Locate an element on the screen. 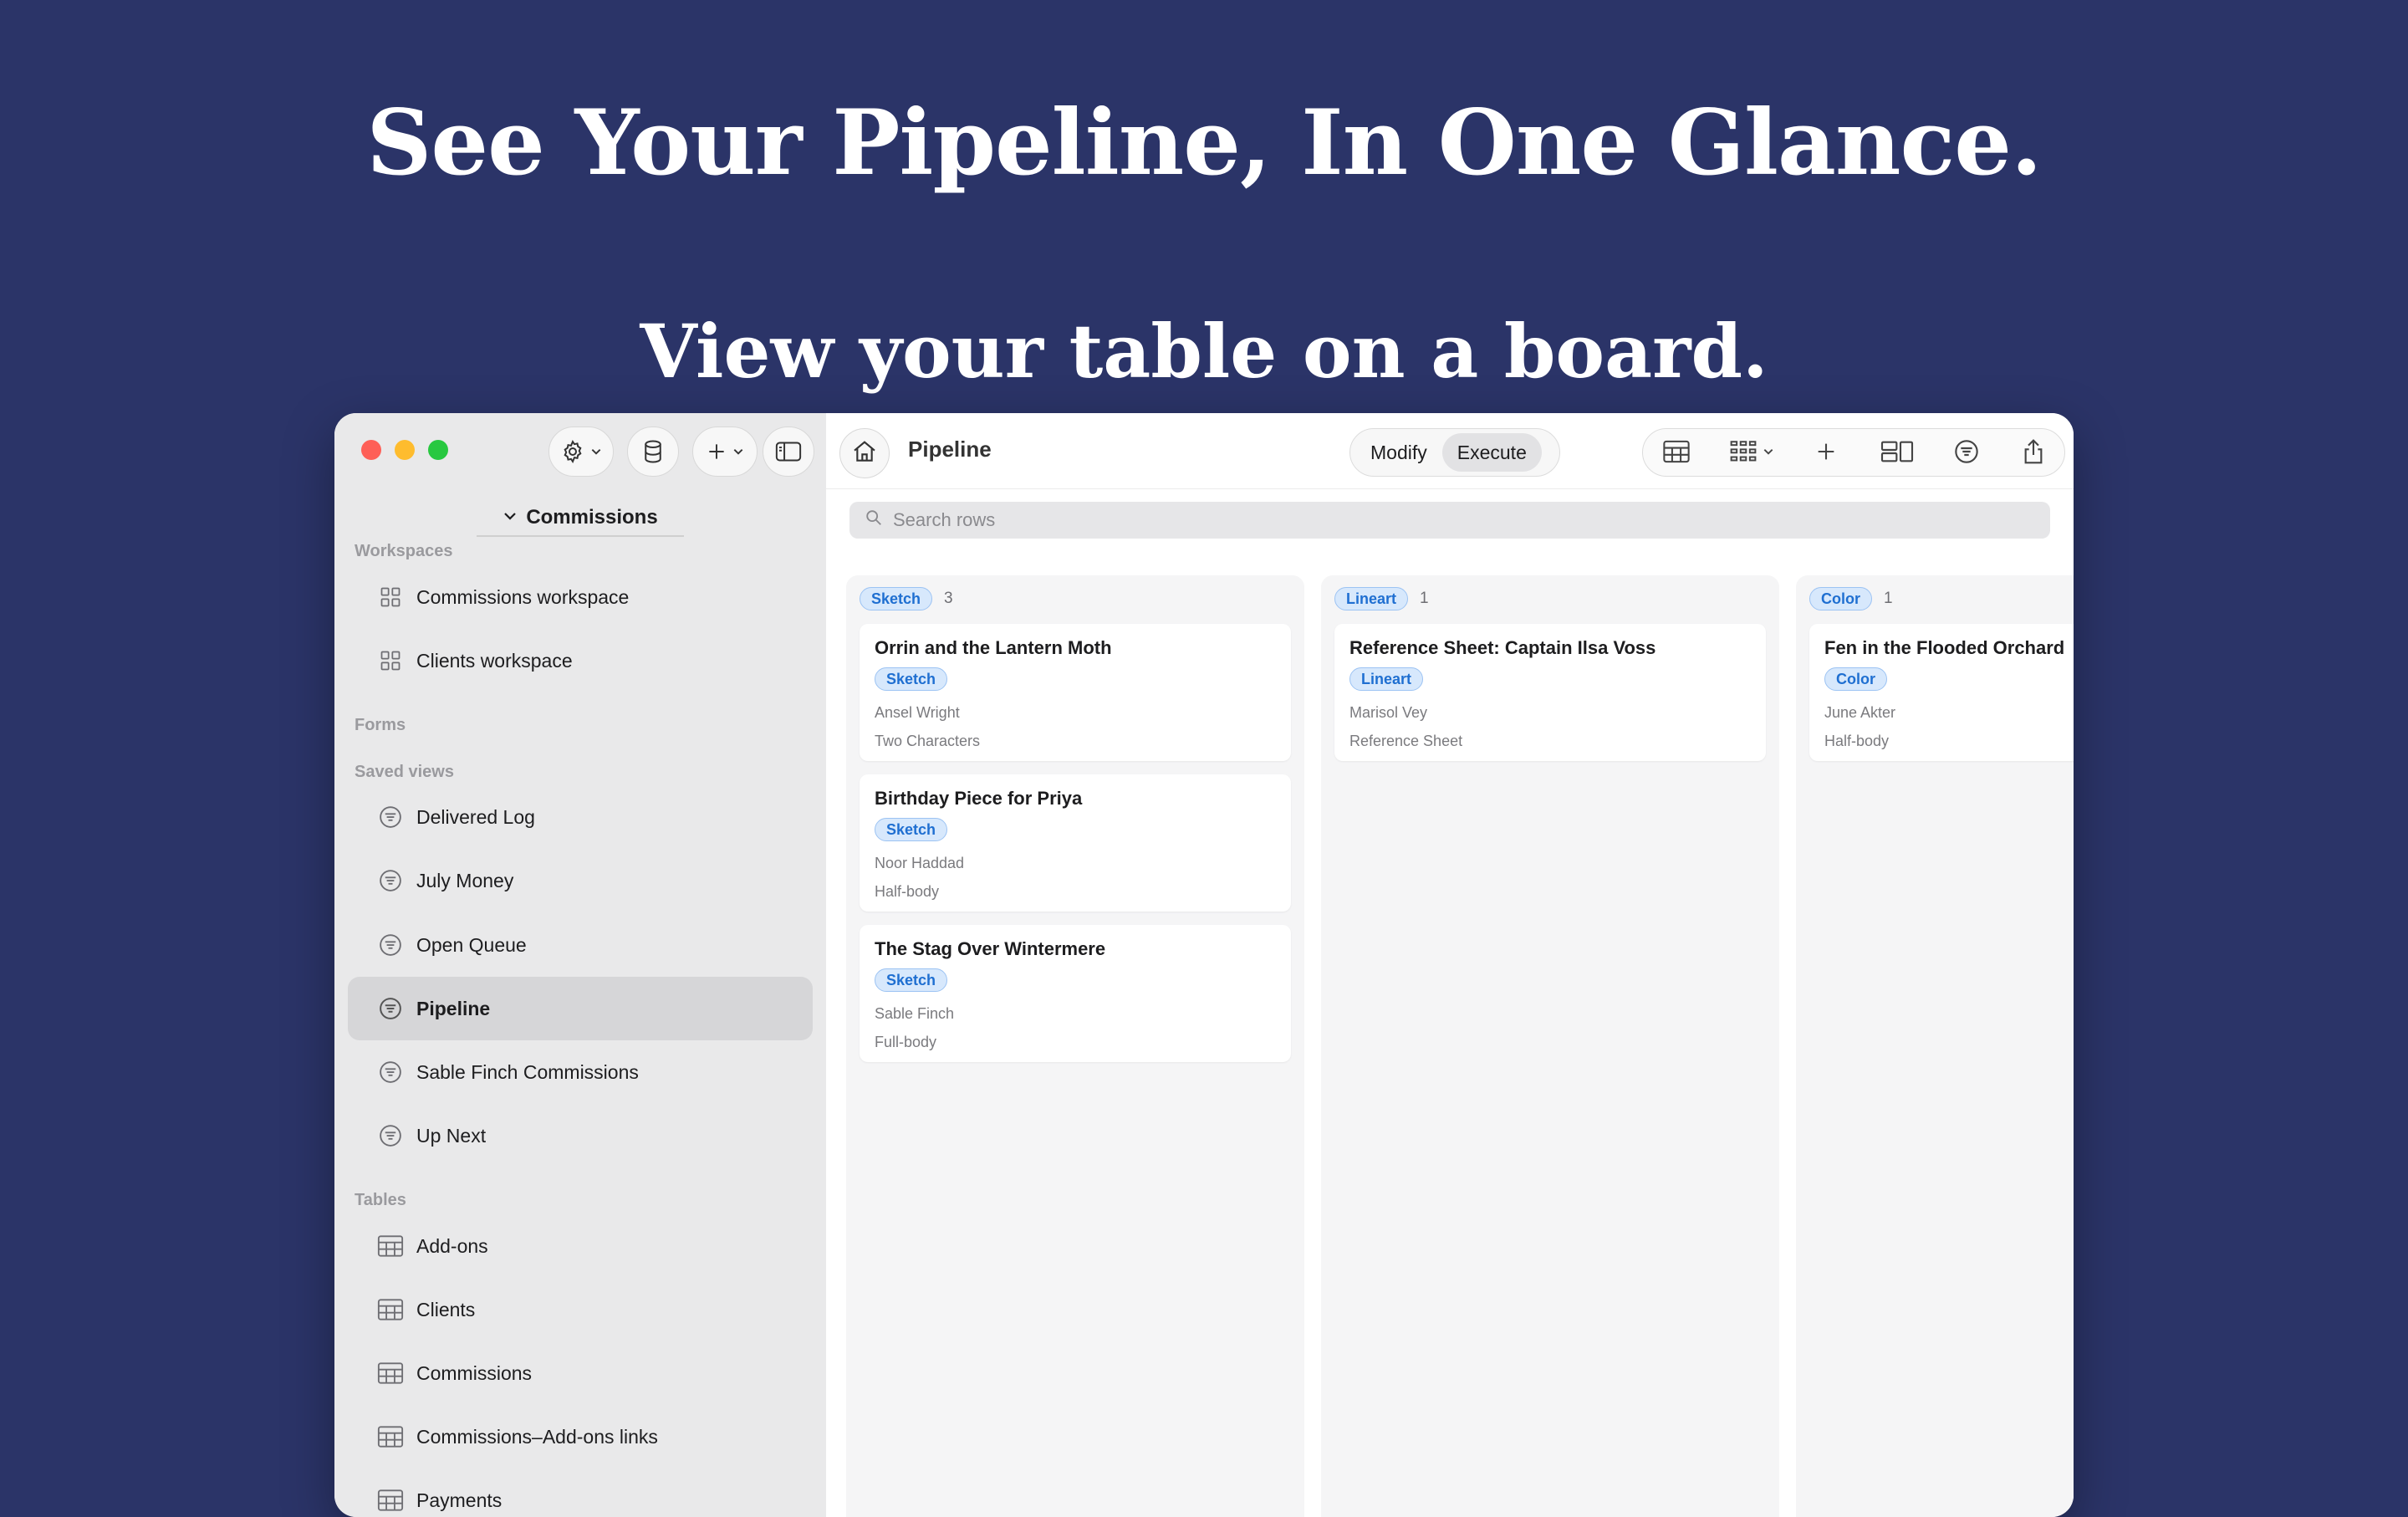  close-window-button is located at coordinates (371, 450).